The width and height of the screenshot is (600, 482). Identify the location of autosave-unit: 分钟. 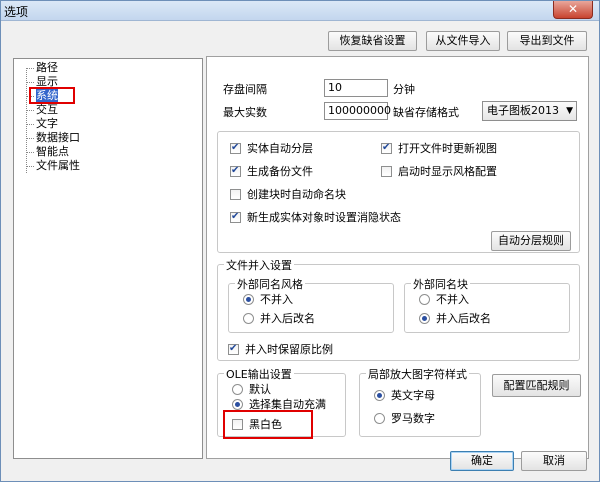
(404, 89).